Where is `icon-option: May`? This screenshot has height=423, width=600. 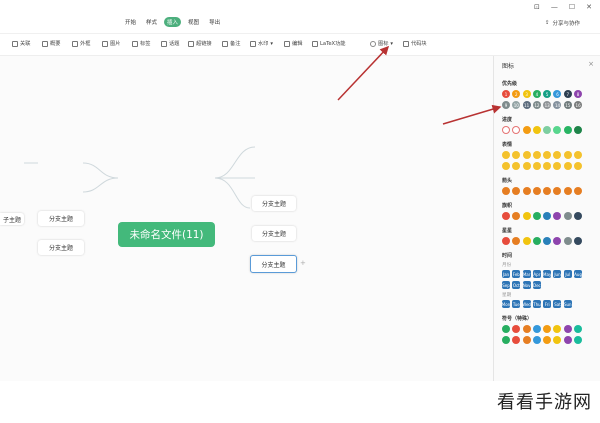 icon-option: May is located at coordinates (547, 274).